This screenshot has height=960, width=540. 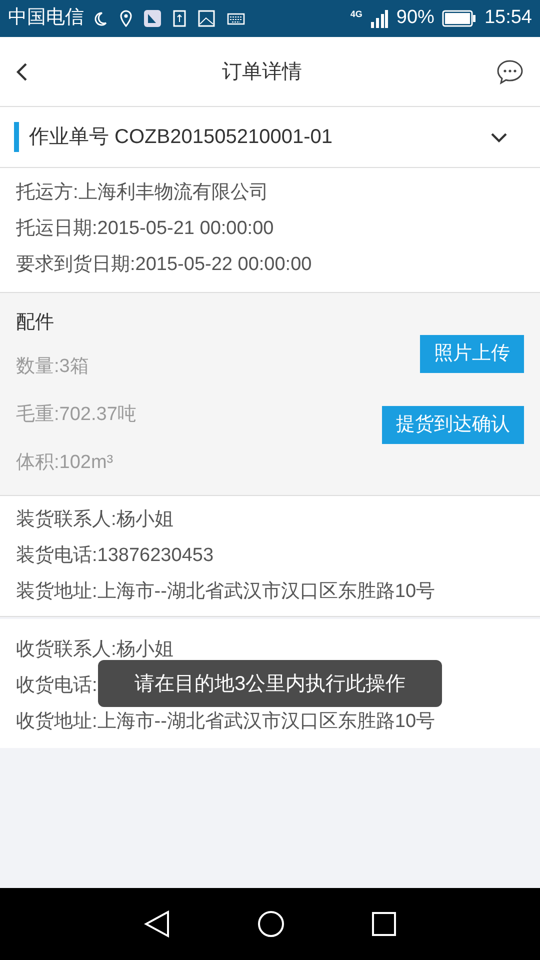 What do you see at coordinates (356, 15) in the screenshot?
I see `network-text: 4G` at bounding box center [356, 15].